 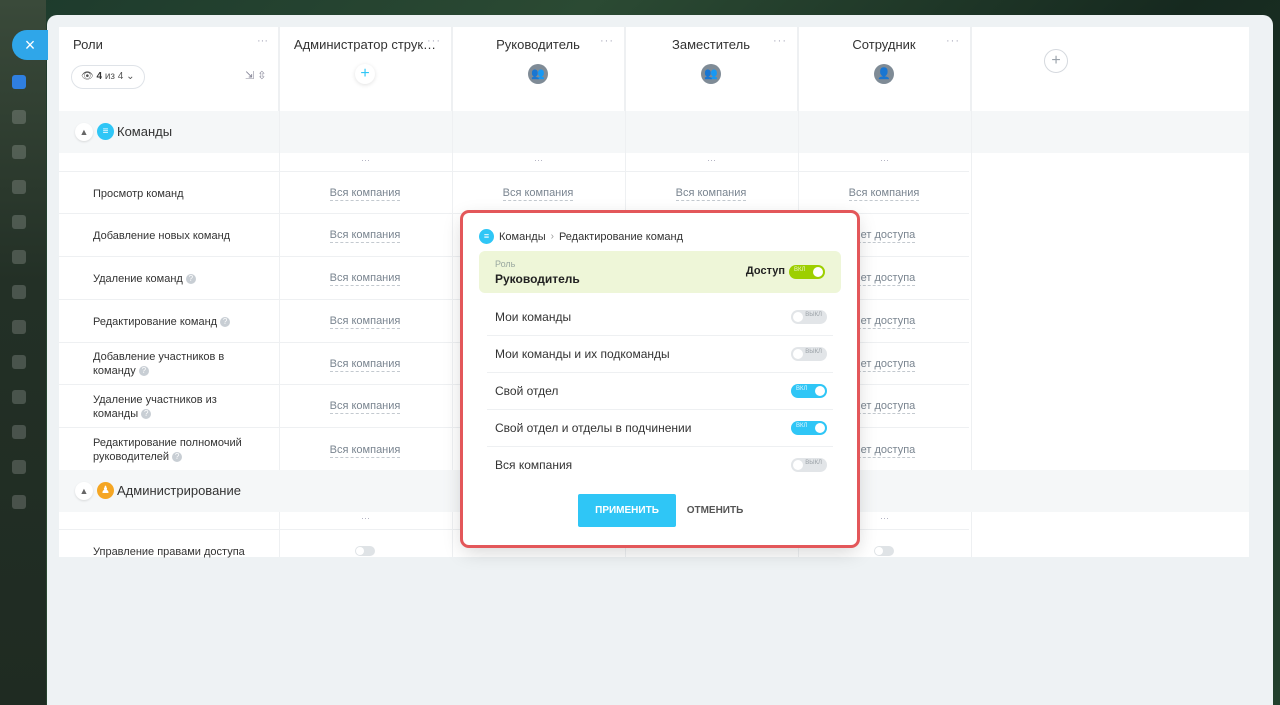 I want to click on collapse-expand-icon: ⇲ ⇳, so click(x=256, y=75).